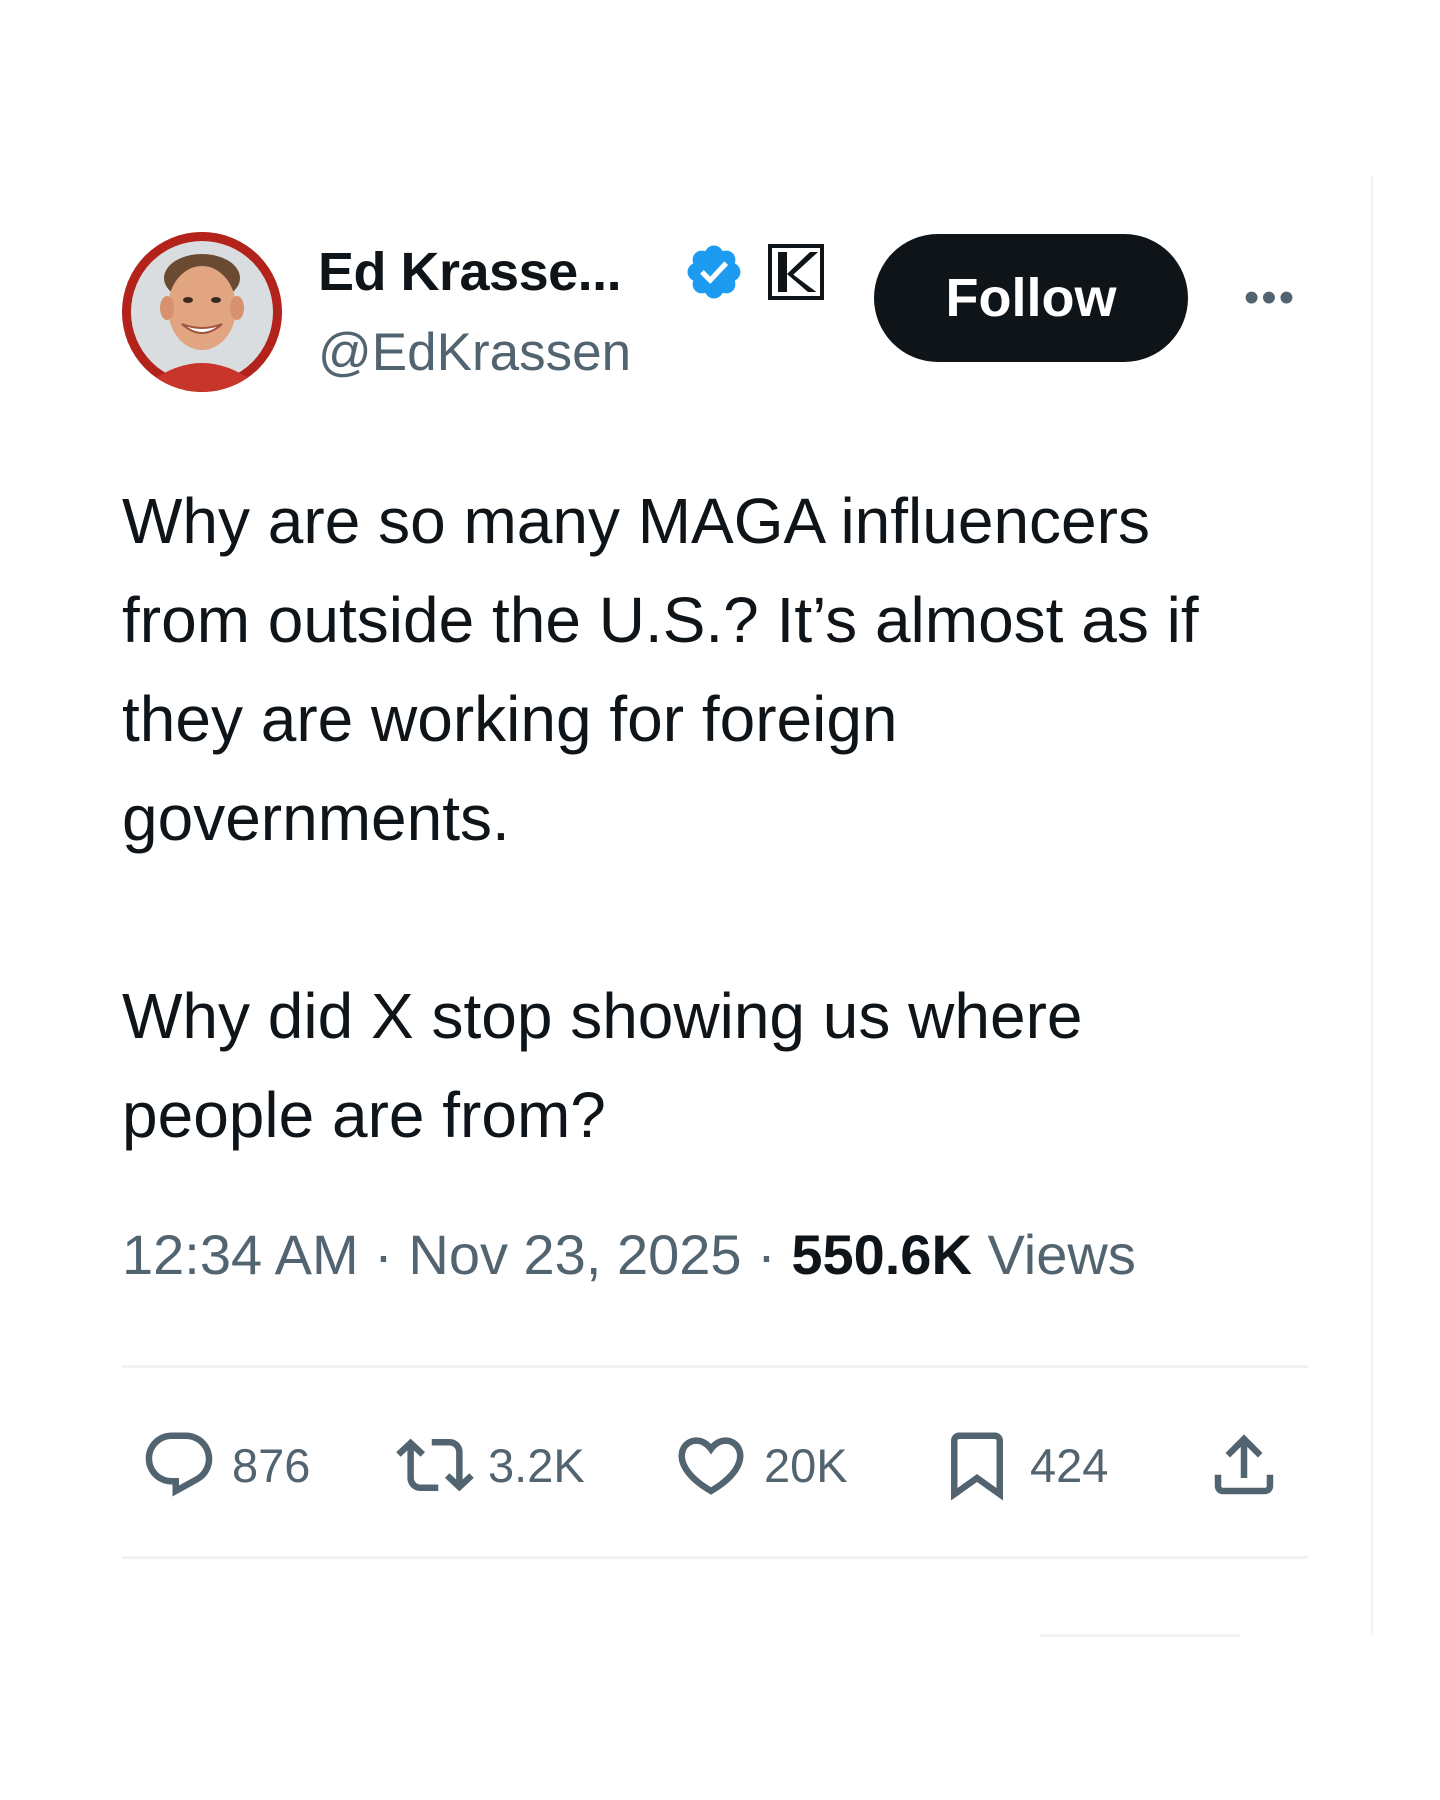 Image resolution: width=1440 pixels, height=1800 pixels. What do you see at coordinates (1061, 1254) in the screenshot?
I see `views-label: Views` at bounding box center [1061, 1254].